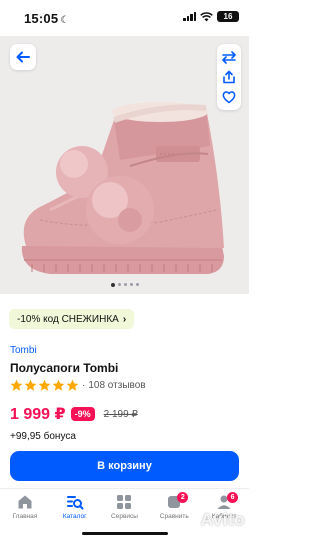  What do you see at coordinates (38, 414) in the screenshot?
I see `current-price: 1 999 ₽` at bounding box center [38, 414].